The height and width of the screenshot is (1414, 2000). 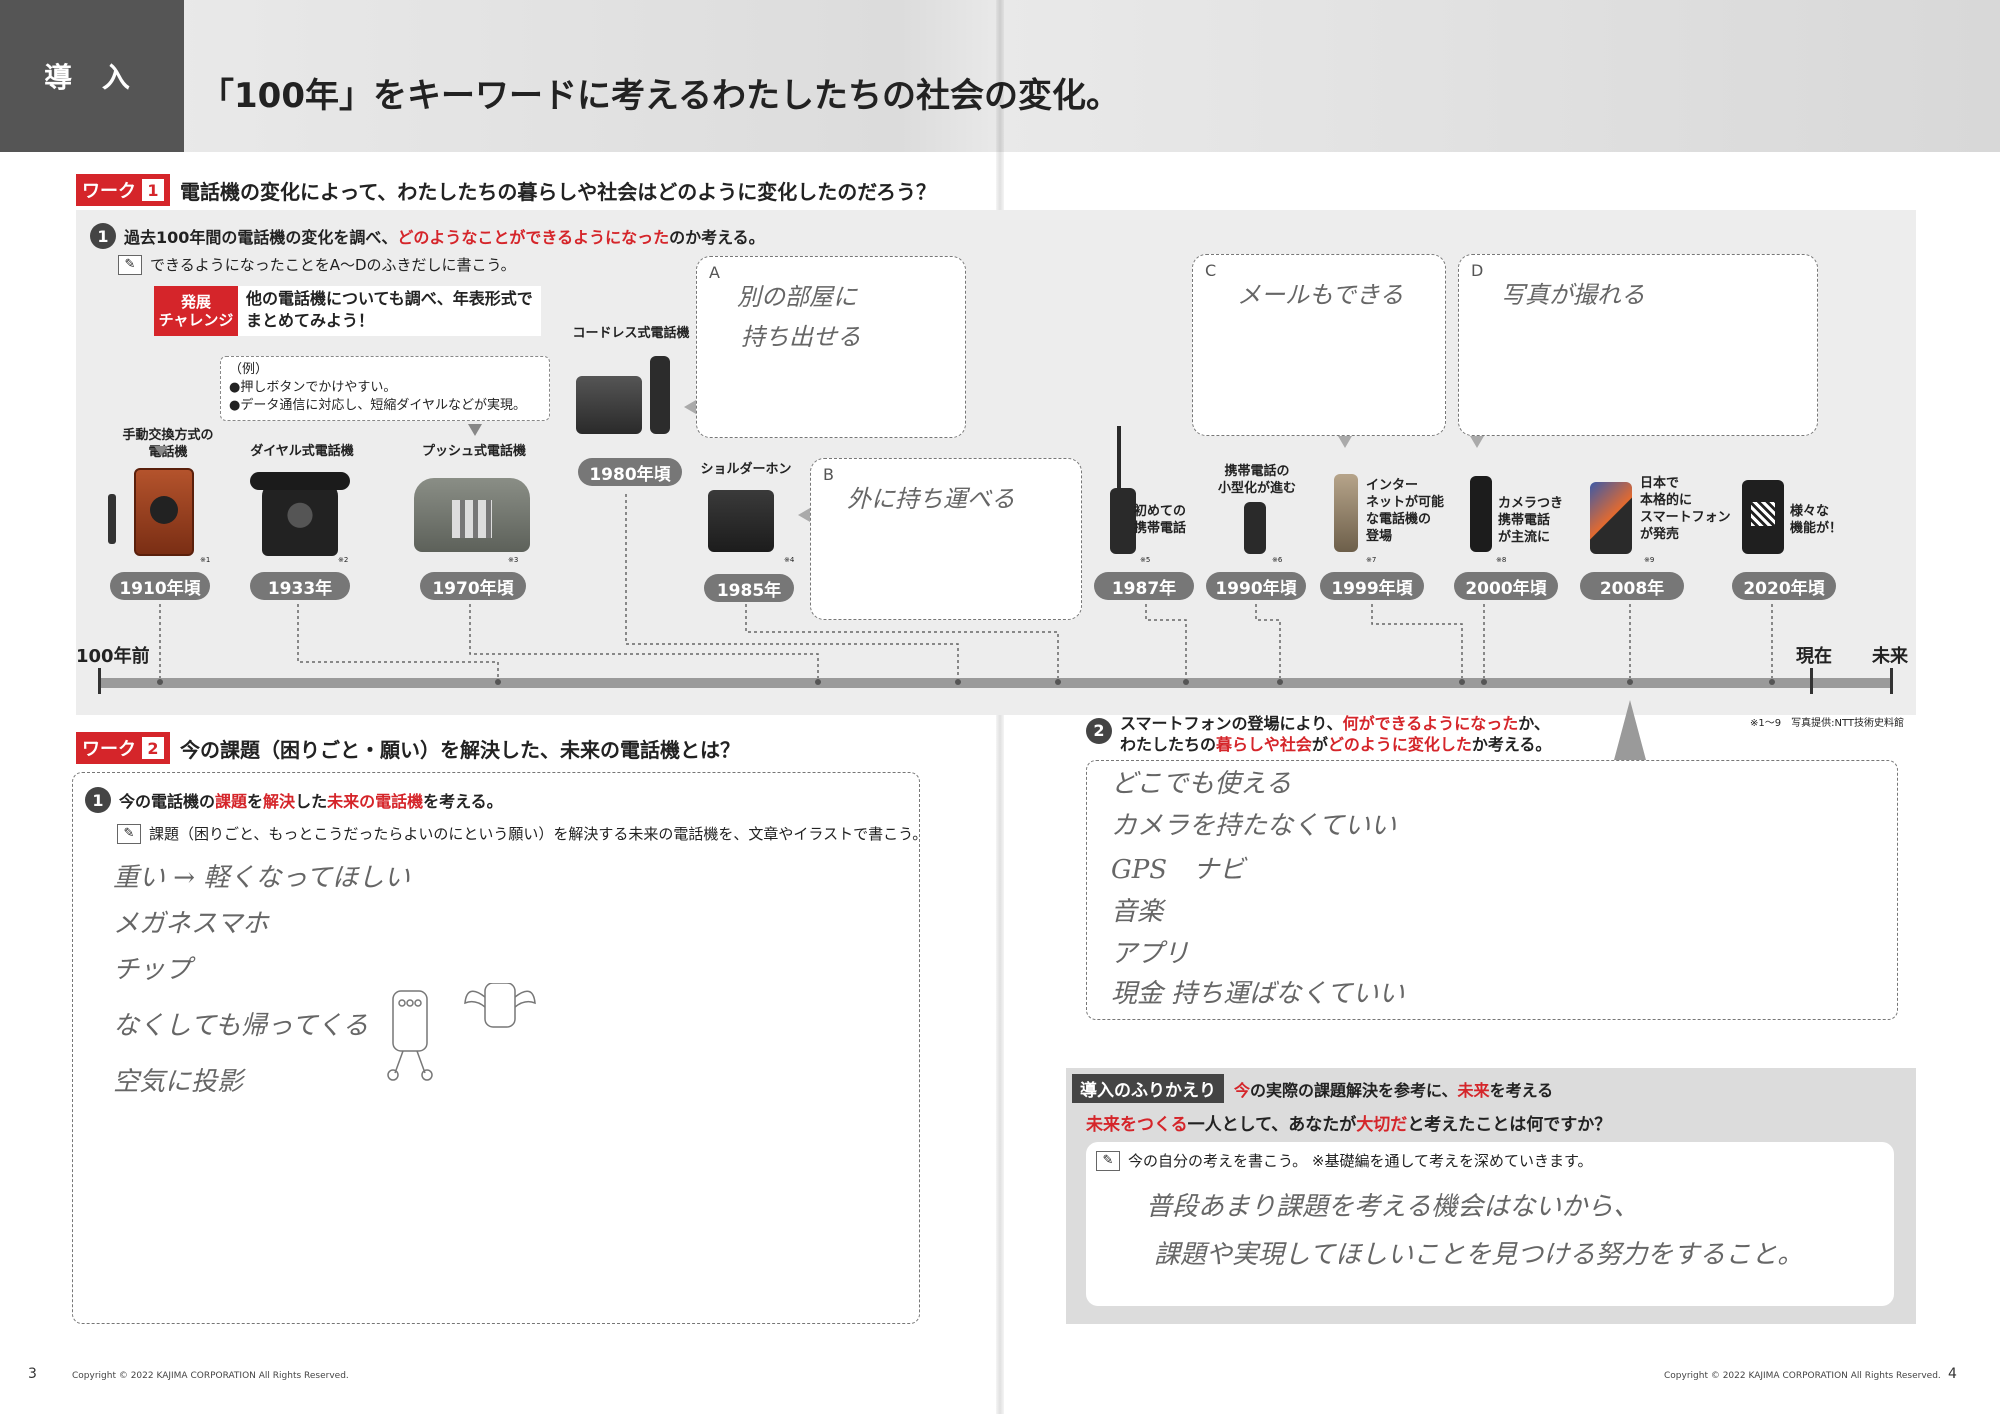 I want to click on reflection-heading: 導入のふりかえり 今の実際の課題解決を参考に、未来を考える, so click(x=1312, y=1088).